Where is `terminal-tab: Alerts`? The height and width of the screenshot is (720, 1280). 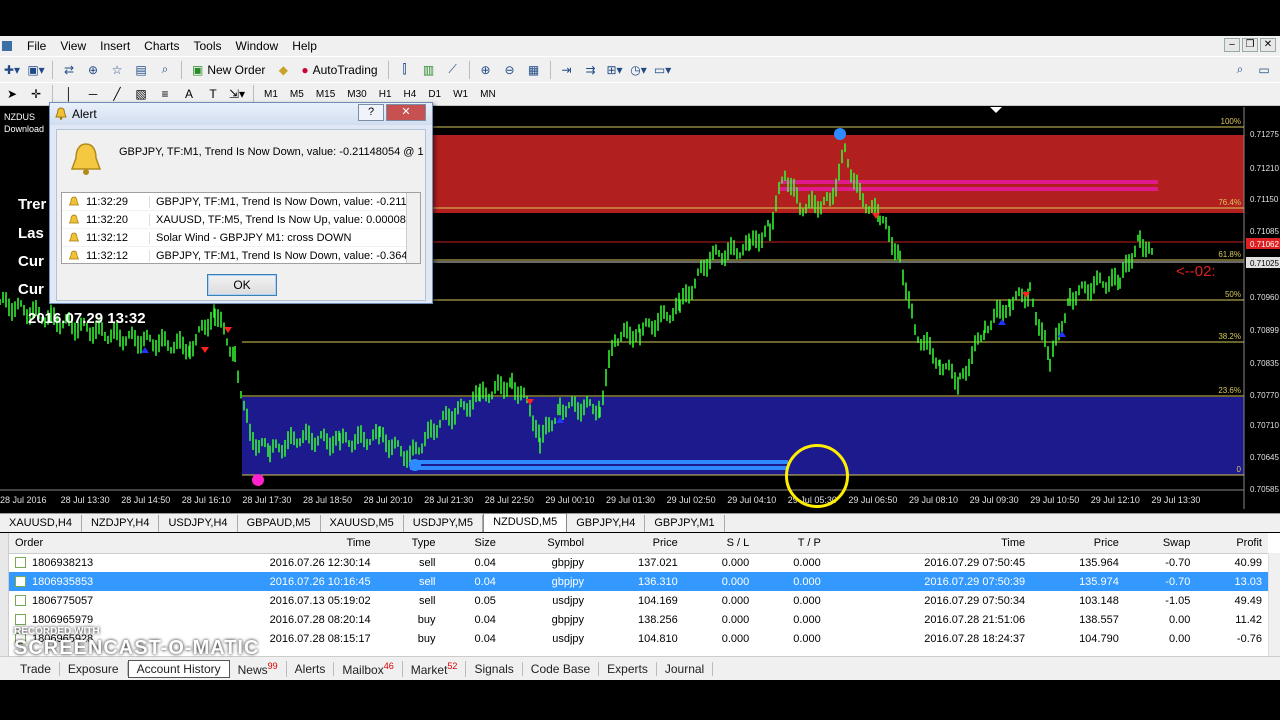
terminal-tab: Alerts is located at coordinates (311, 668).